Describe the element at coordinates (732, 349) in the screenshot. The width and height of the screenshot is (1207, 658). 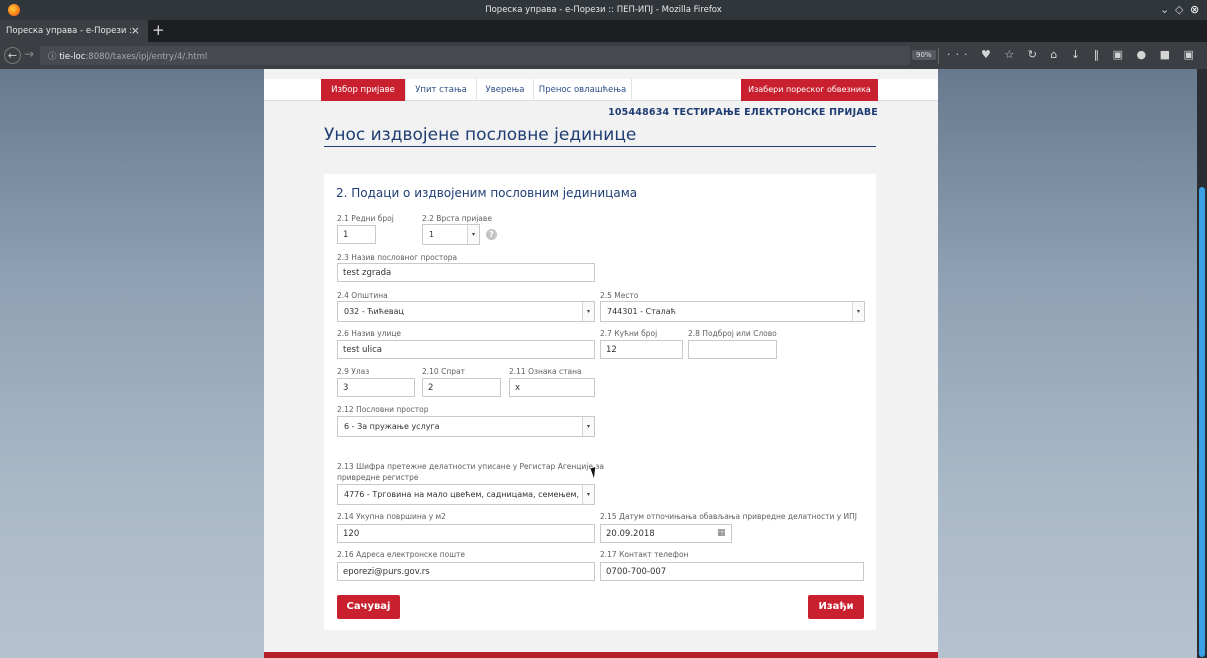
I see `sub-number-input` at that location.